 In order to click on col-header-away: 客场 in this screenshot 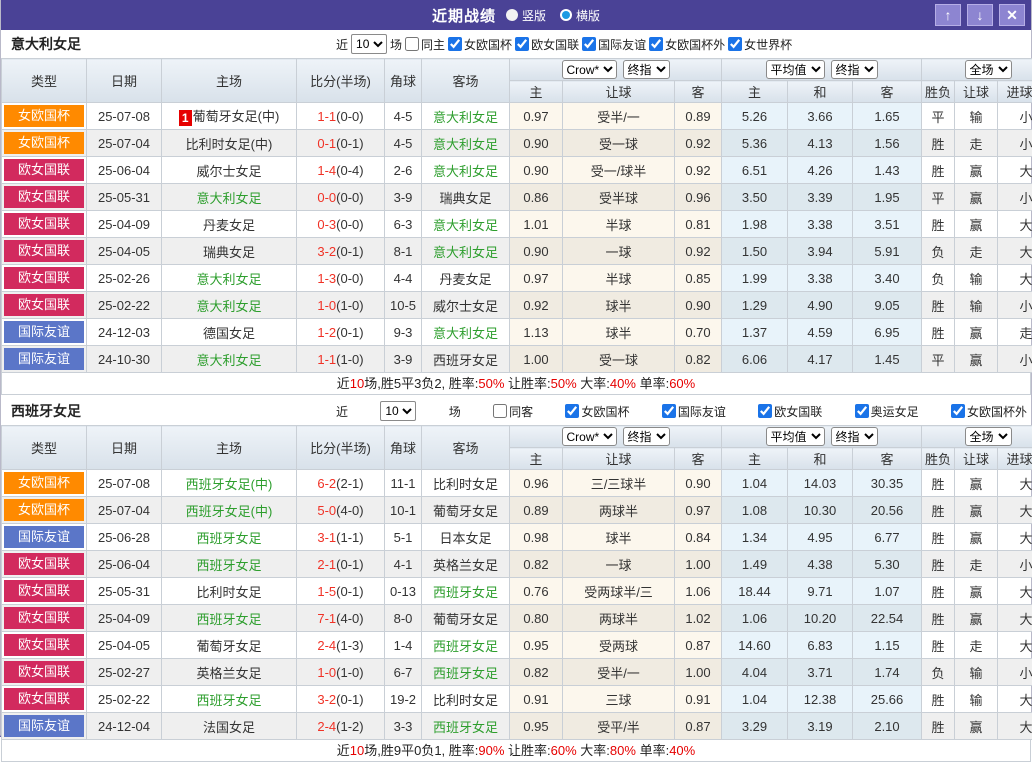, I will do `click(466, 81)`.